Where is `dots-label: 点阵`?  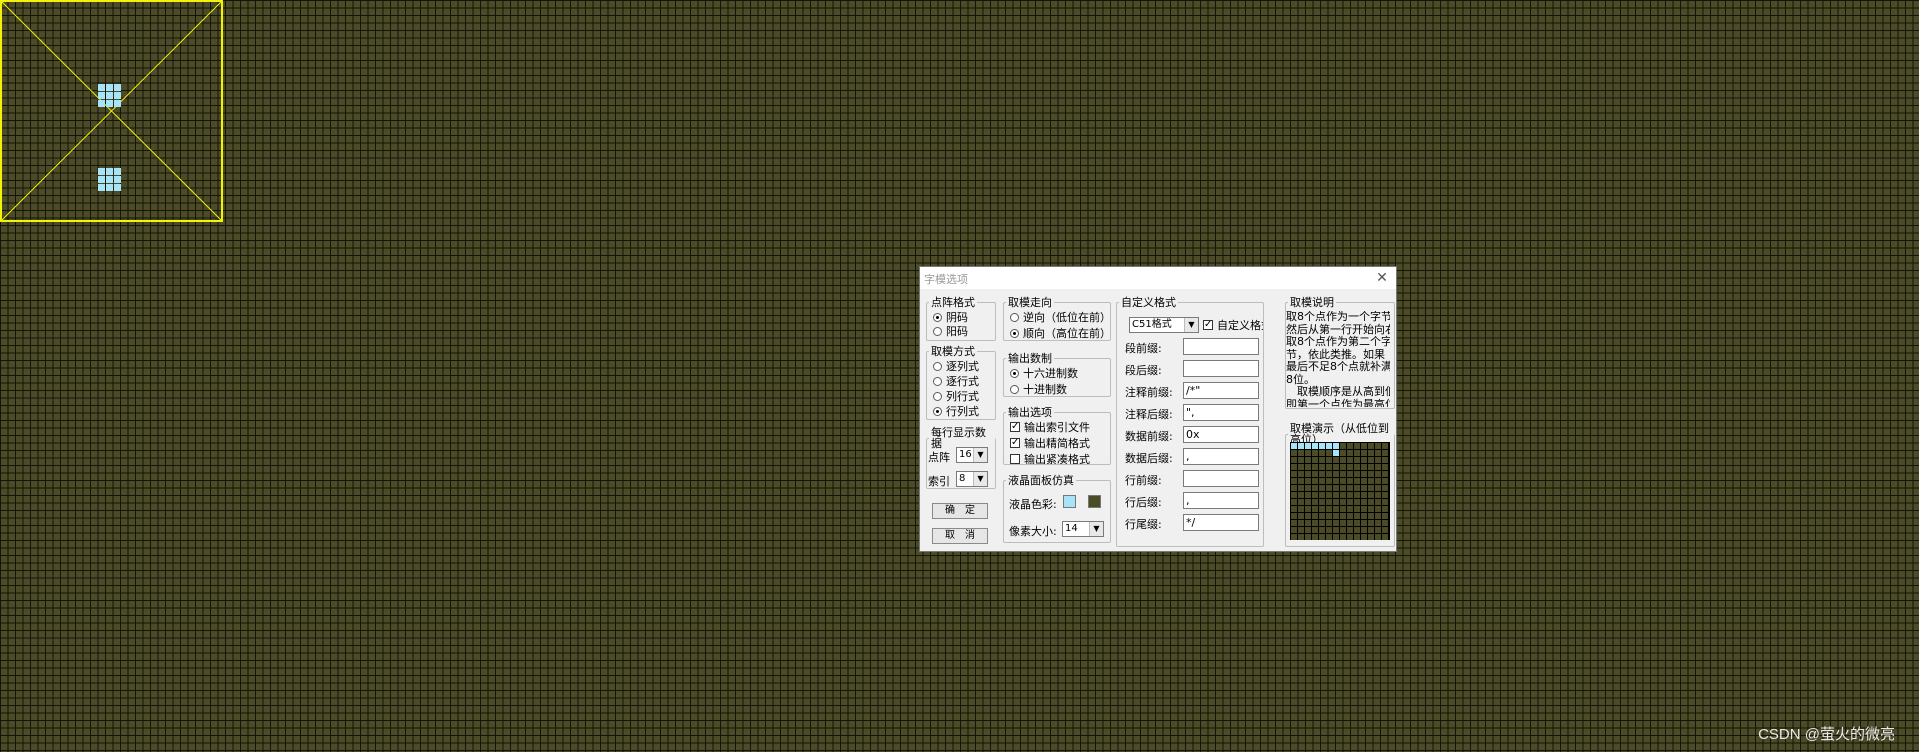
dots-label: 点阵 is located at coordinates (939, 457).